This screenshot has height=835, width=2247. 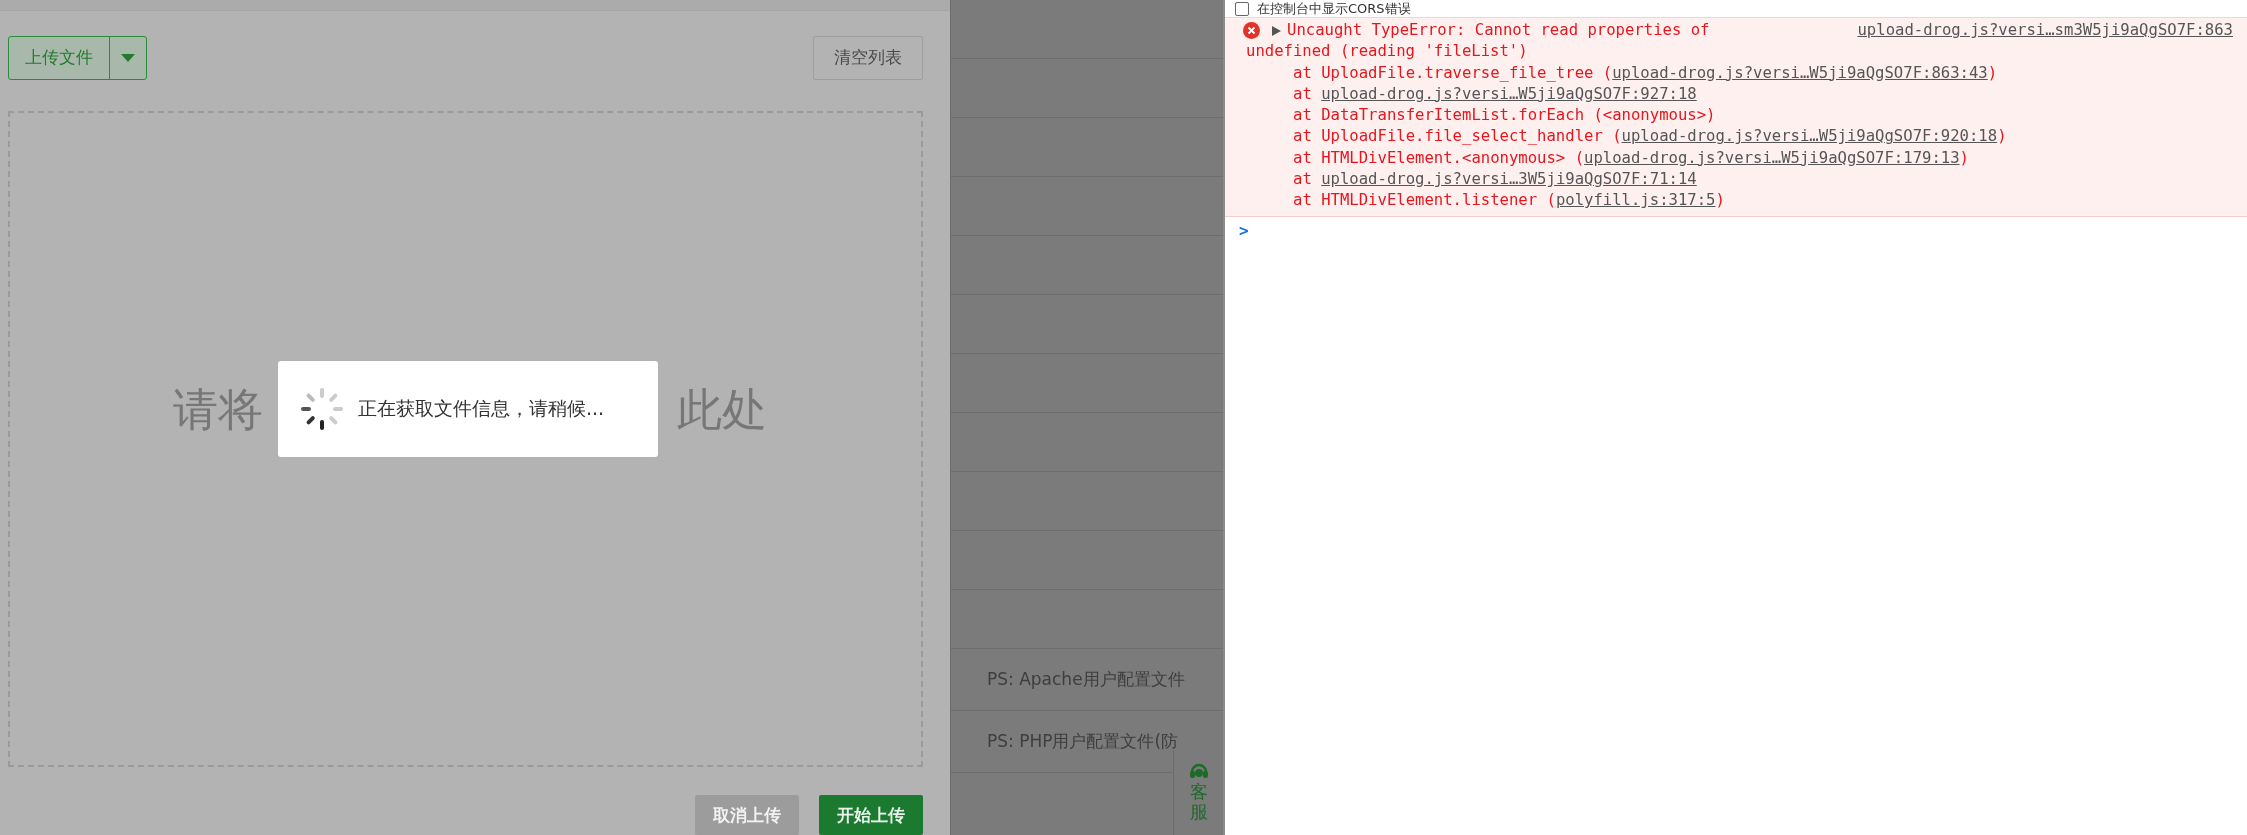 What do you see at coordinates (1251, 31) in the screenshot?
I see `error-icon` at bounding box center [1251, 31].